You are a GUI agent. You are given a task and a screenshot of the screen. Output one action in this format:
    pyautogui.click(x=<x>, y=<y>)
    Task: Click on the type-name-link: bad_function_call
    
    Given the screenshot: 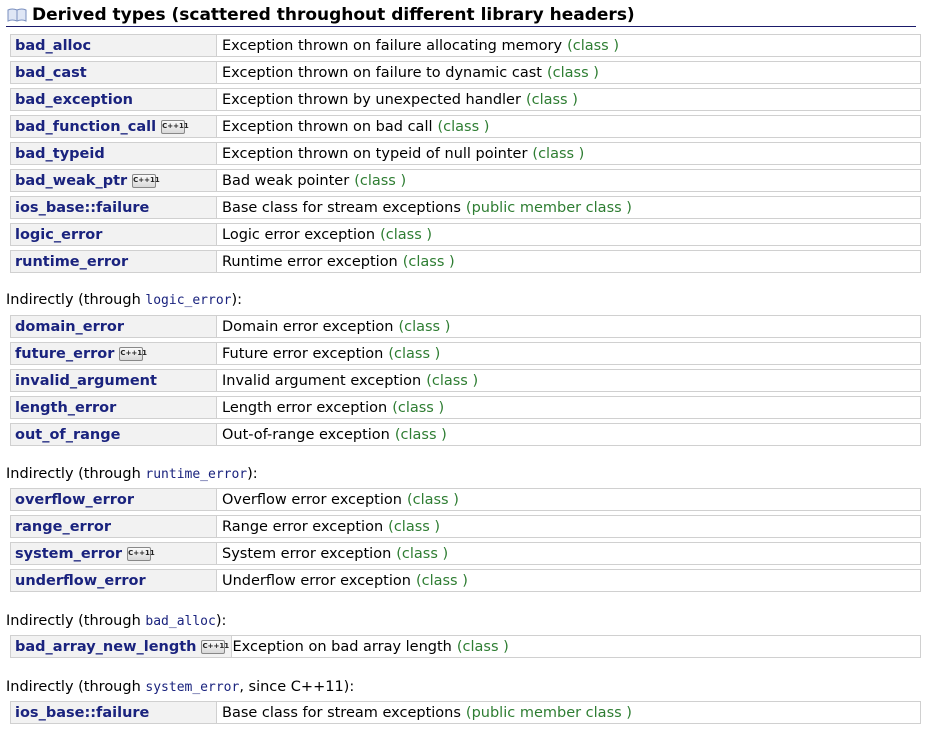 What is the action you would take?
    pyautogui.click(x=85, y=127)
    